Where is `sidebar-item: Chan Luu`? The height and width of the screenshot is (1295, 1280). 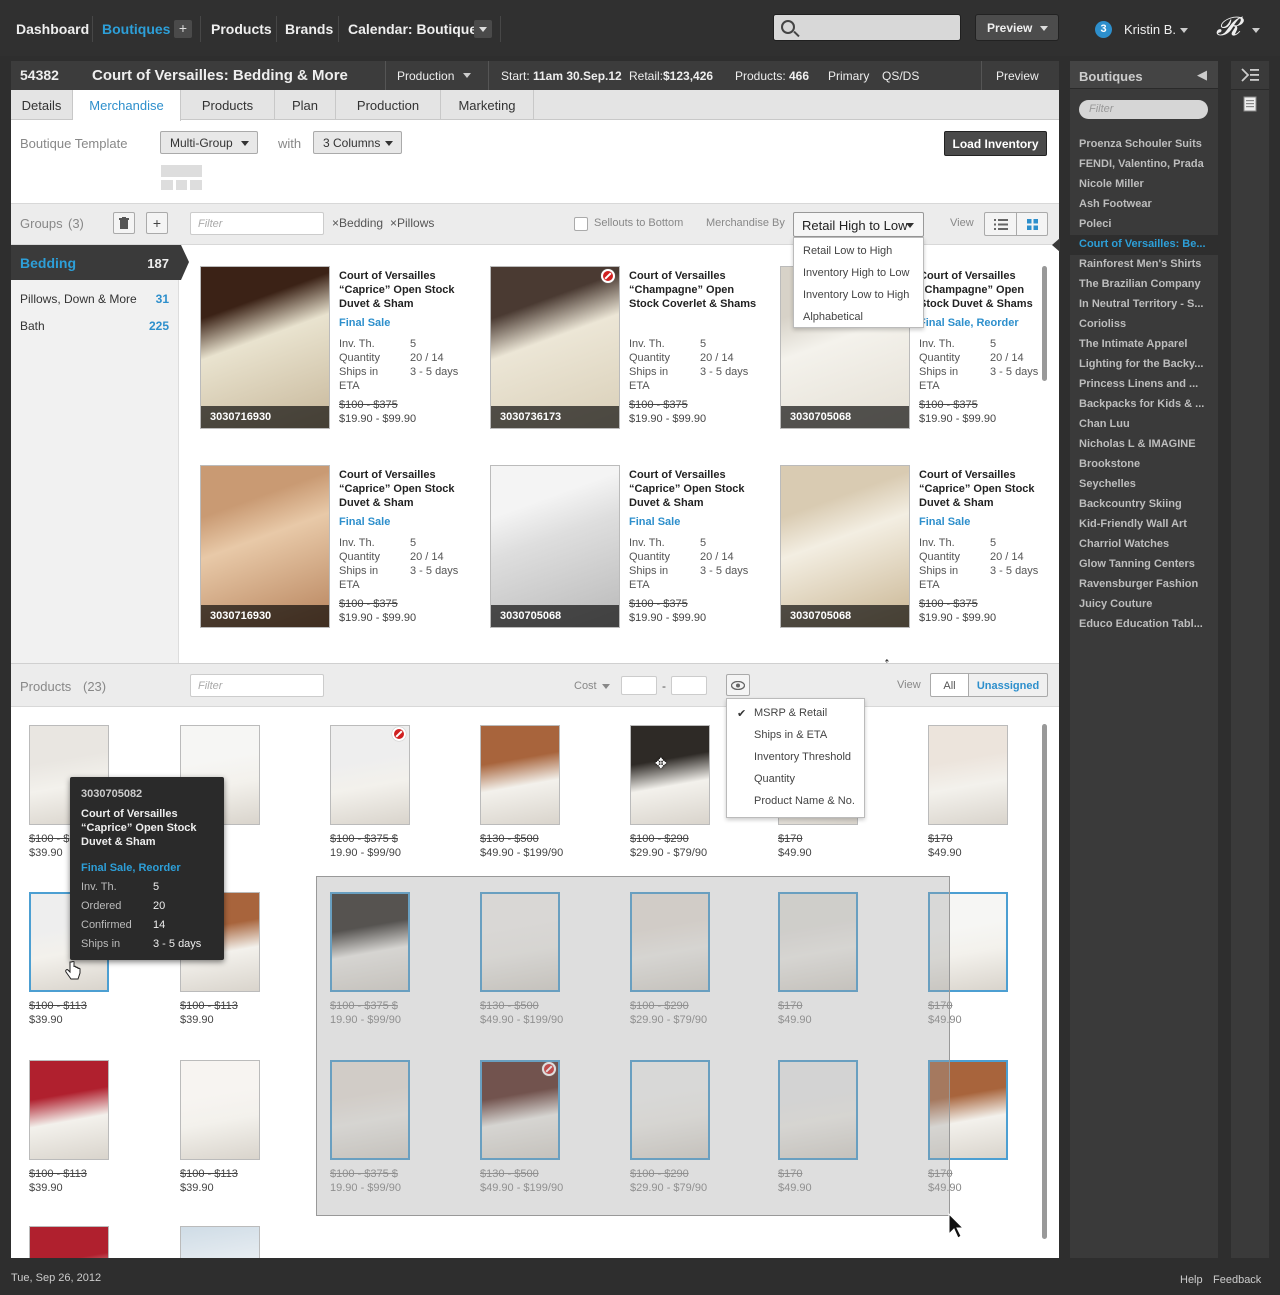 sidebar-item: Chan Luu is located at coordinates (1146, 424).